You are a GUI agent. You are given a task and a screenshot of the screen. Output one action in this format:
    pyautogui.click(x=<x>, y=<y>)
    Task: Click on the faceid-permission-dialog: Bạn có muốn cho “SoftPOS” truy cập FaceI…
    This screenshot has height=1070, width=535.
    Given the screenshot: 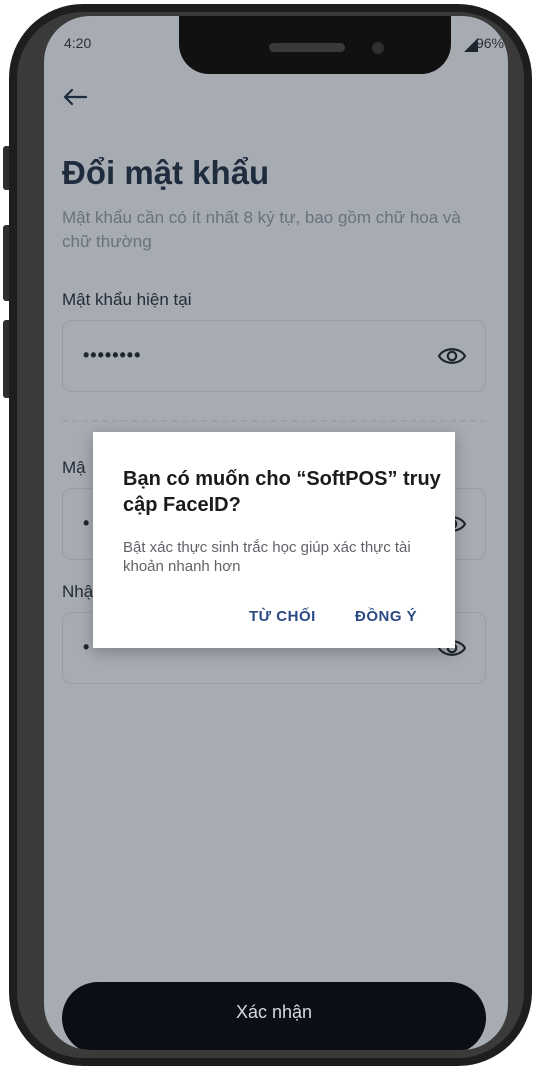 What is the action you would take?
    pyautogui.click(x=274, y=540)
    